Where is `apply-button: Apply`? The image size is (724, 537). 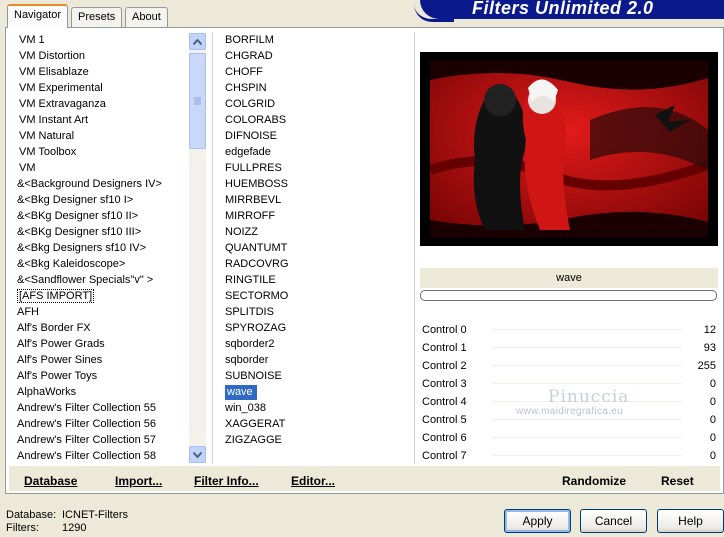 apply-button: Apply is located at coordinates (537, 521).